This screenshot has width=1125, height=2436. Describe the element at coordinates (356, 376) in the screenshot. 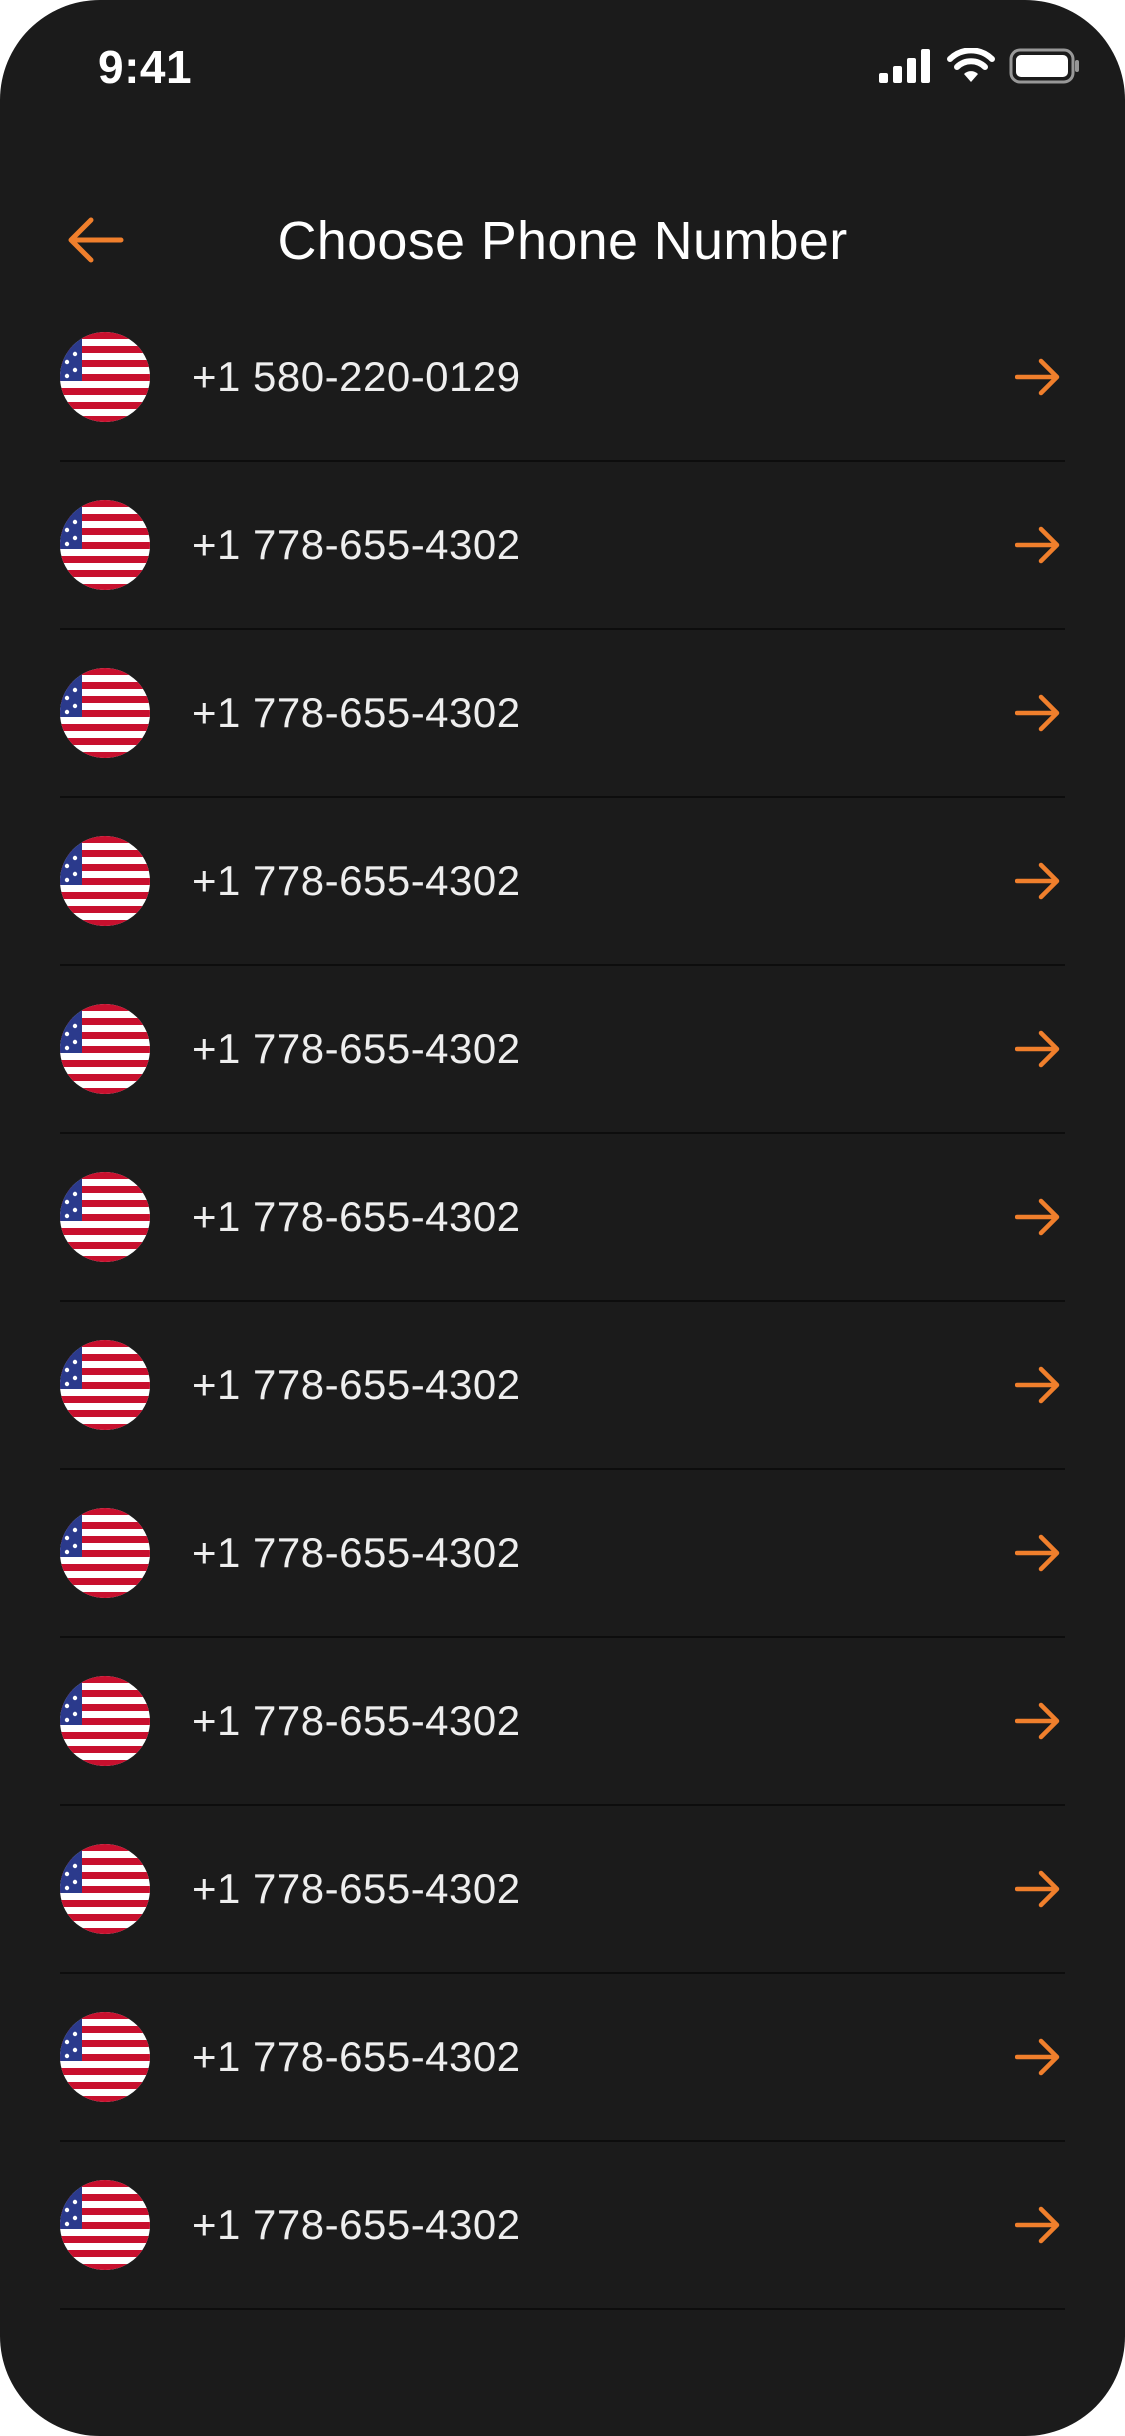

I see `phone-number: +1 580-220-0129` at that location.